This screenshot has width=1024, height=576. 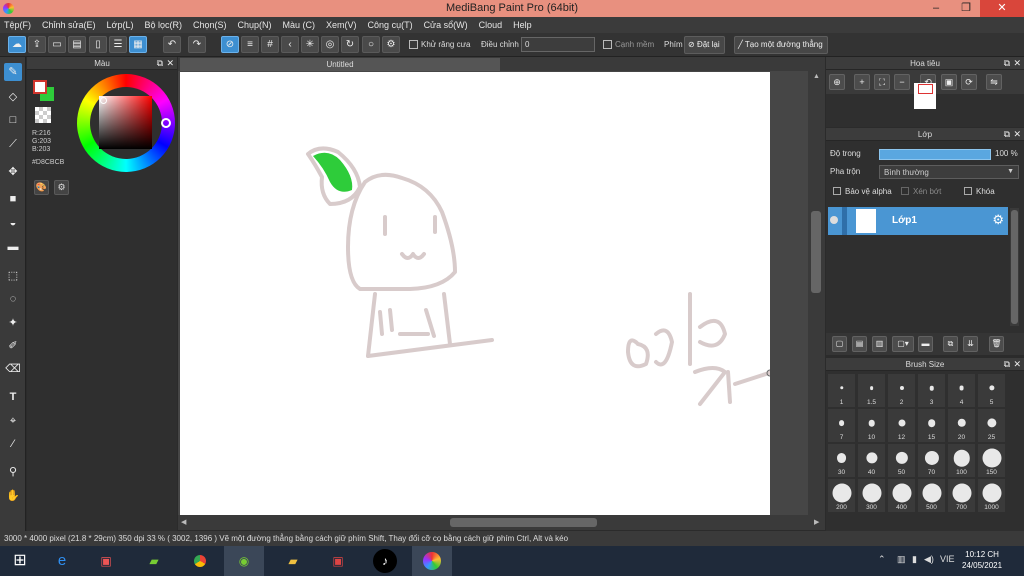 I want to click on menu-tools: Công cụ(T), so click(x=390, y=25).